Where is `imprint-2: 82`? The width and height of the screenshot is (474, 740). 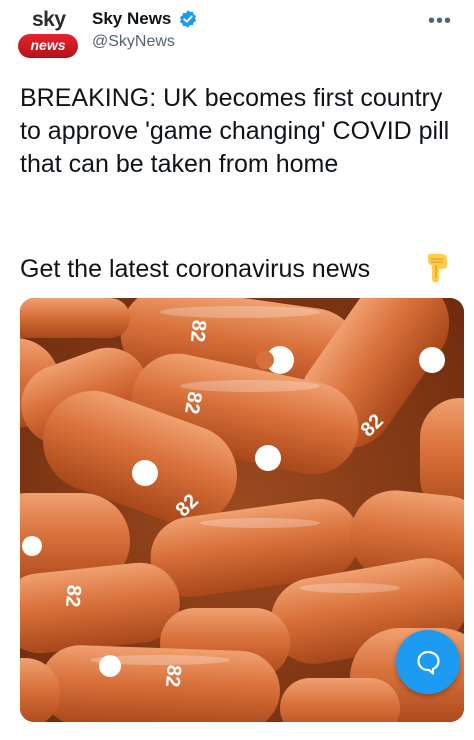
imprint-2: 82 is located at coordinates (193, 403).